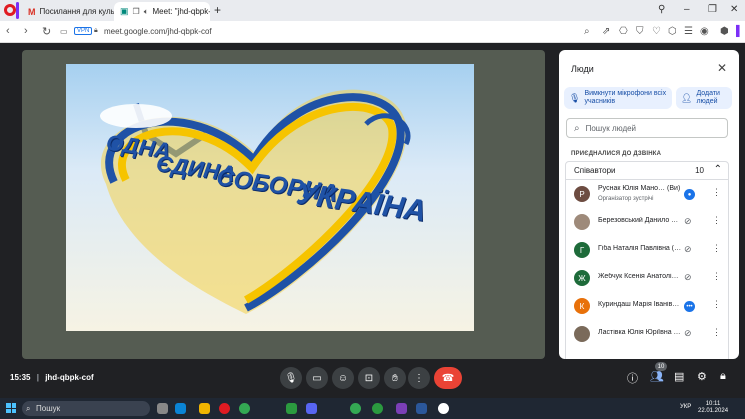  I want to click on list-item: Ластівка Юлія Юріївна … ⊘ ⋮, so click(647, 334).